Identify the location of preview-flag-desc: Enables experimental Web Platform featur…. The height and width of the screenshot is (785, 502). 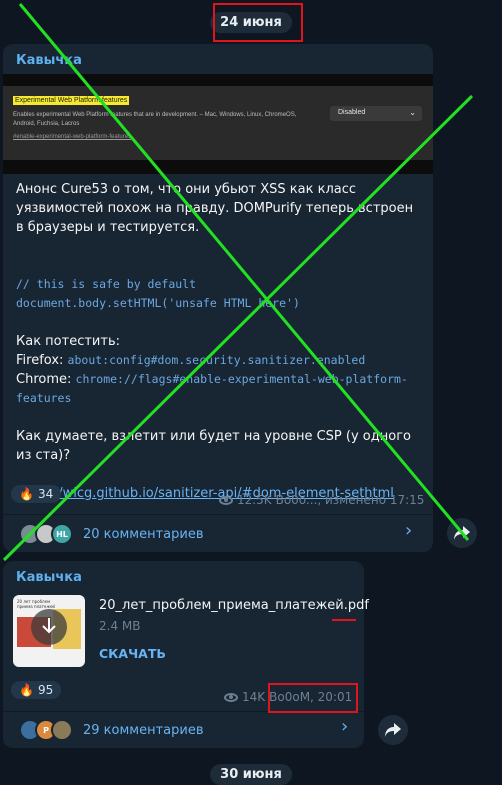
(155, 119).